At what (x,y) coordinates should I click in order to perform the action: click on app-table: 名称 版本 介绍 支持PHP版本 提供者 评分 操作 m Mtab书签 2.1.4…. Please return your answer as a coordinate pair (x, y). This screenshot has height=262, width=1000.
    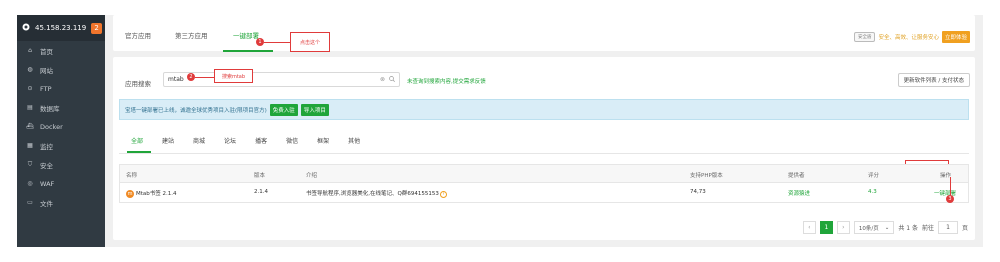
    Looking at the image, I should click on (544, 183).